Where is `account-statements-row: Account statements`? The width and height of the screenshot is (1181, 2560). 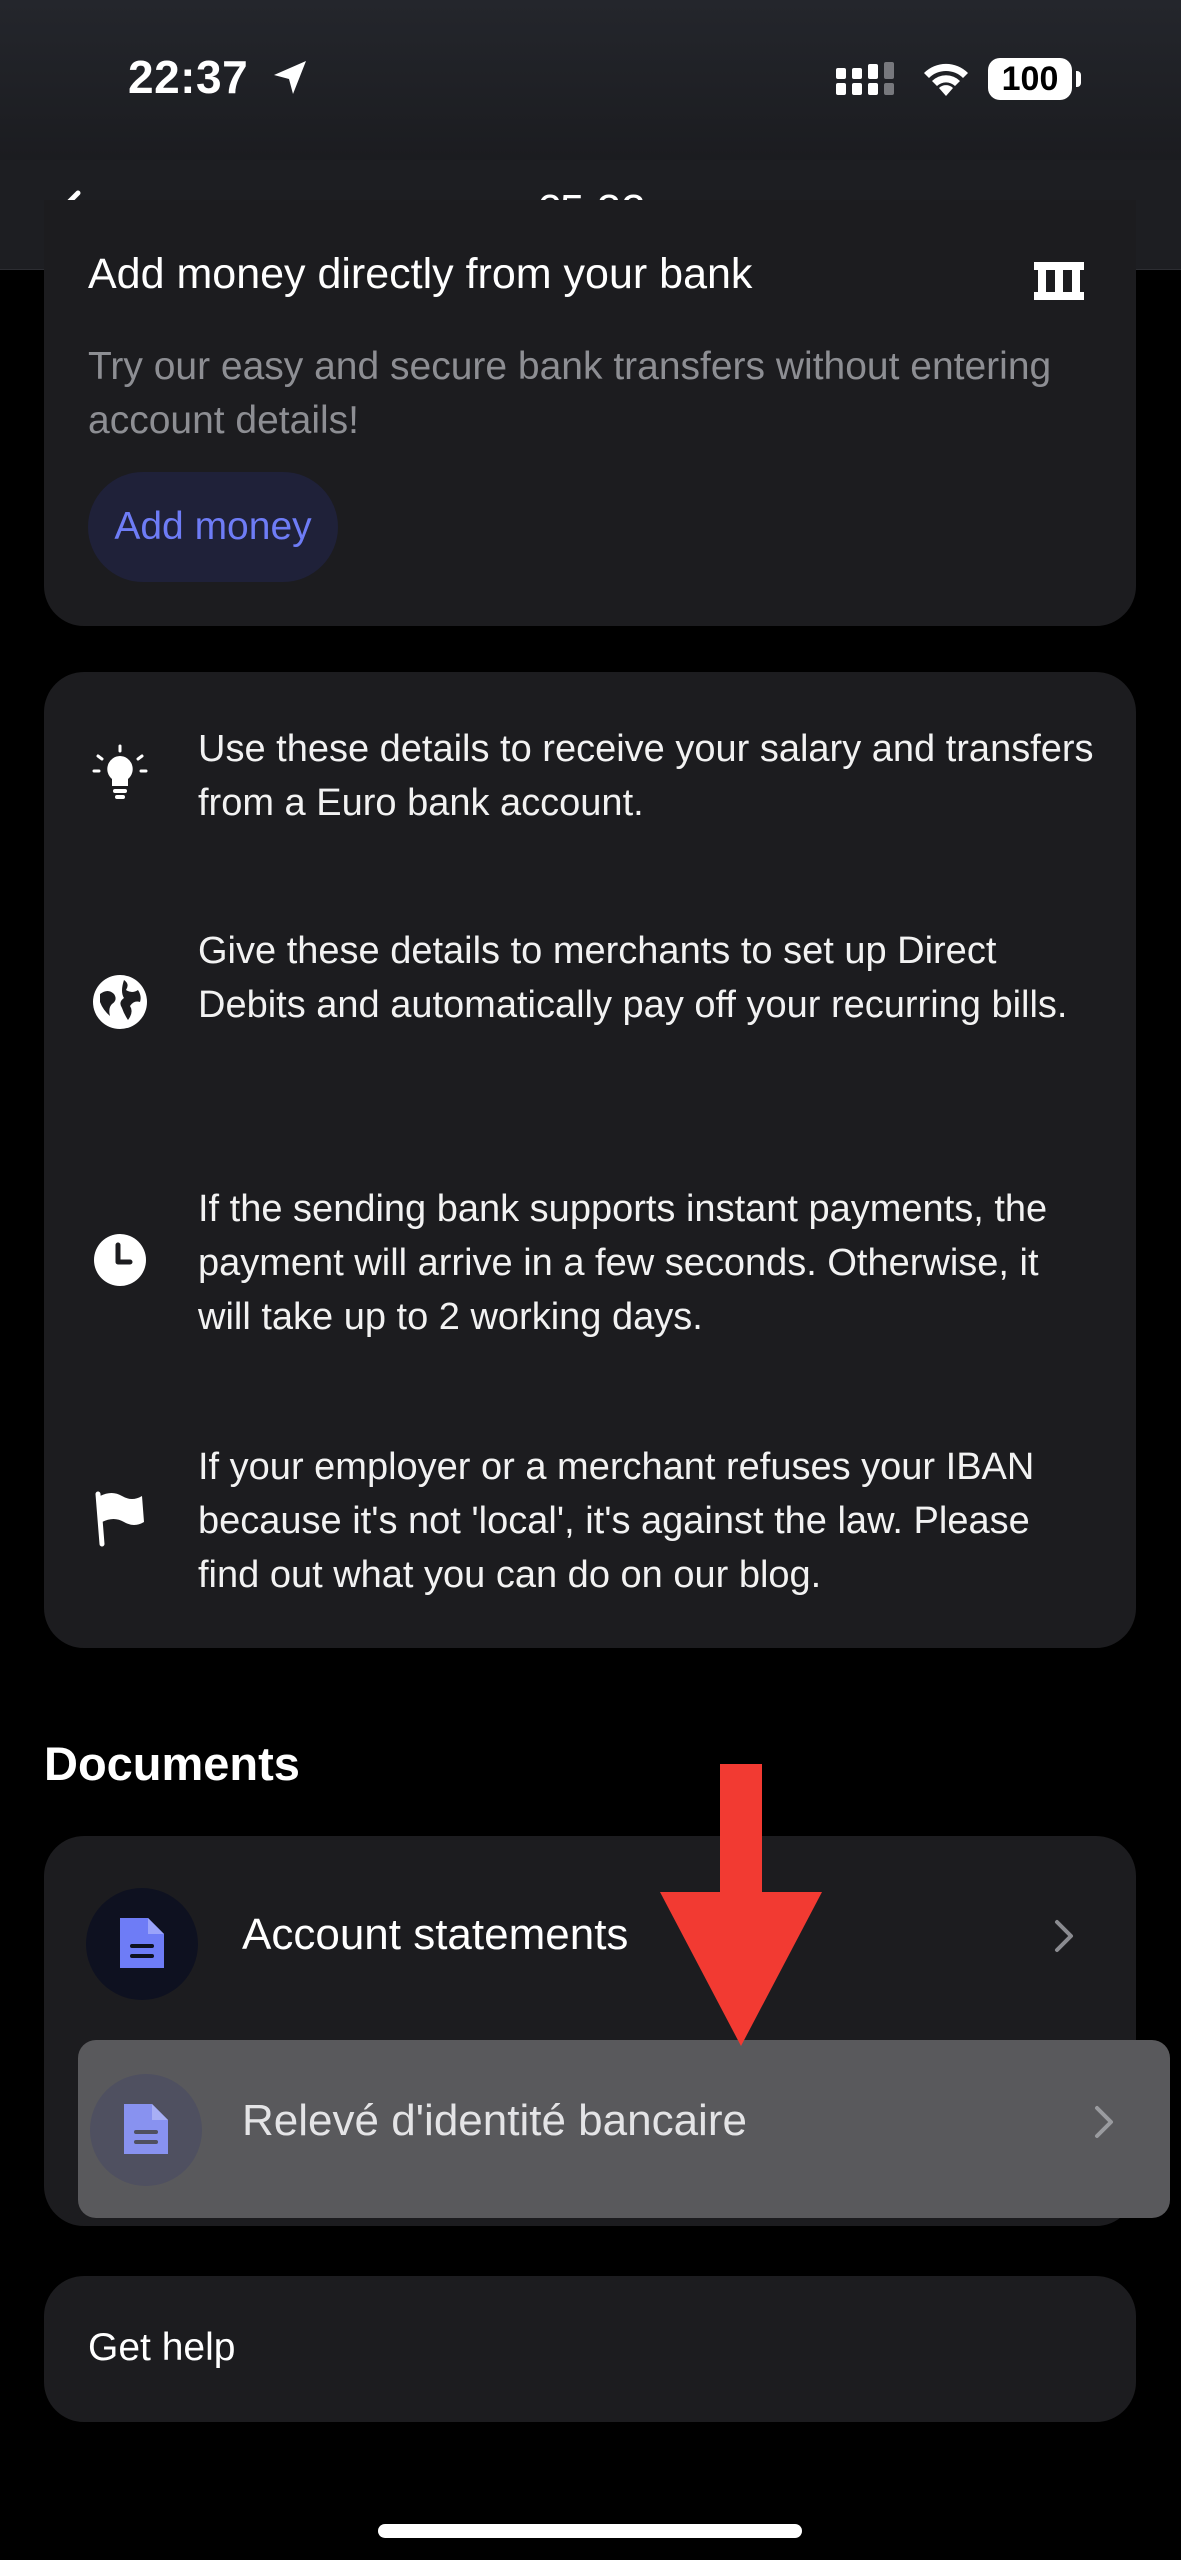 account-statements-row: Account statements is located at coordinates (590, 1936).